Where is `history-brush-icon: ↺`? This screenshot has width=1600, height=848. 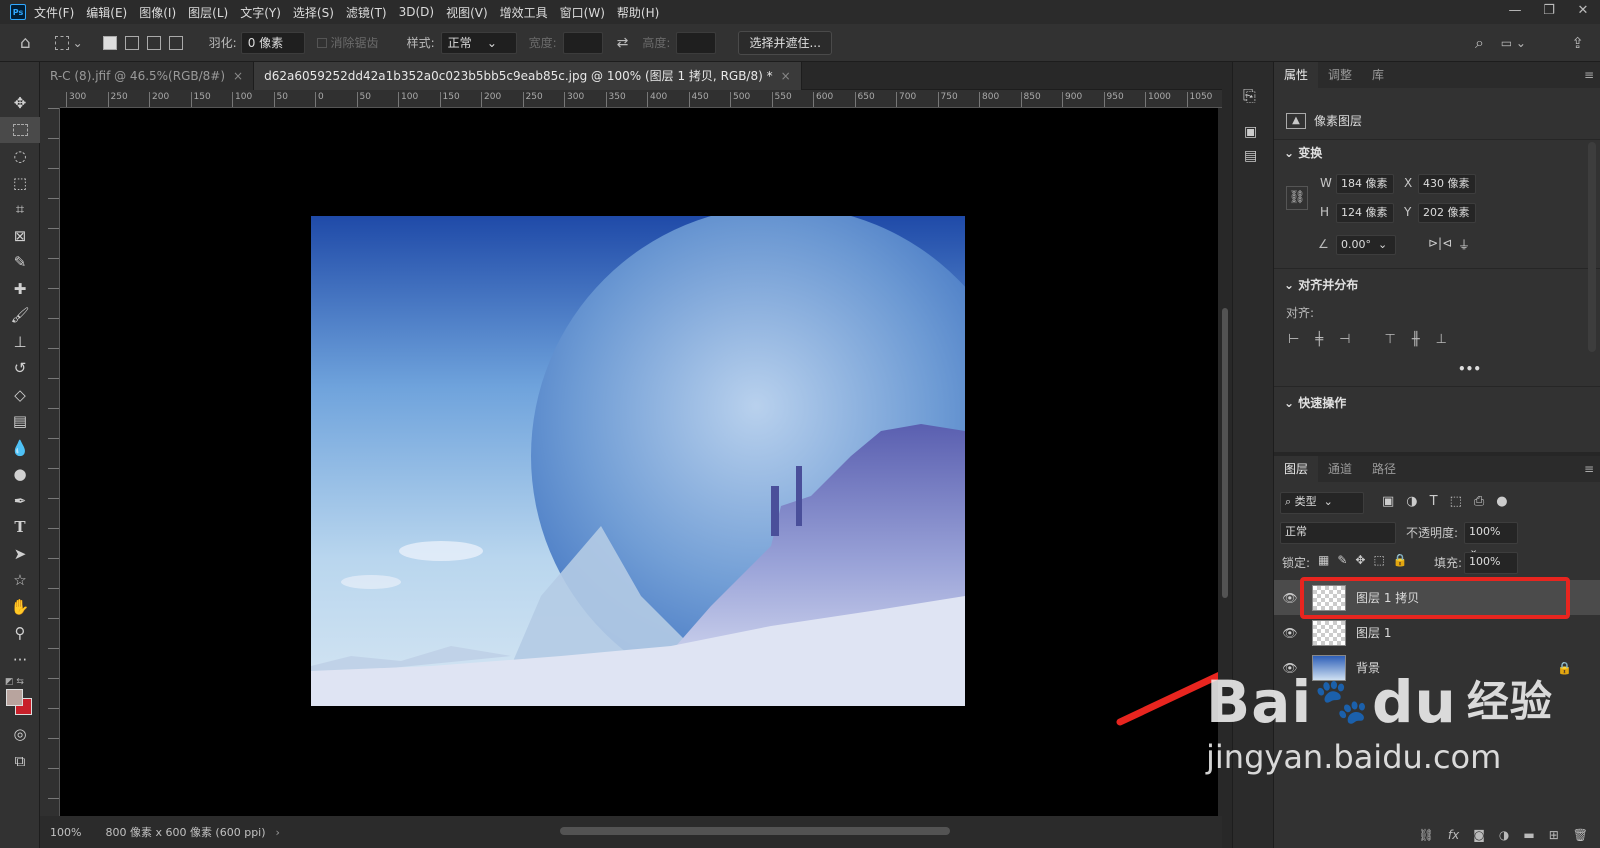
history-brush-icon: ↺ is located at coordinates (20, 368).